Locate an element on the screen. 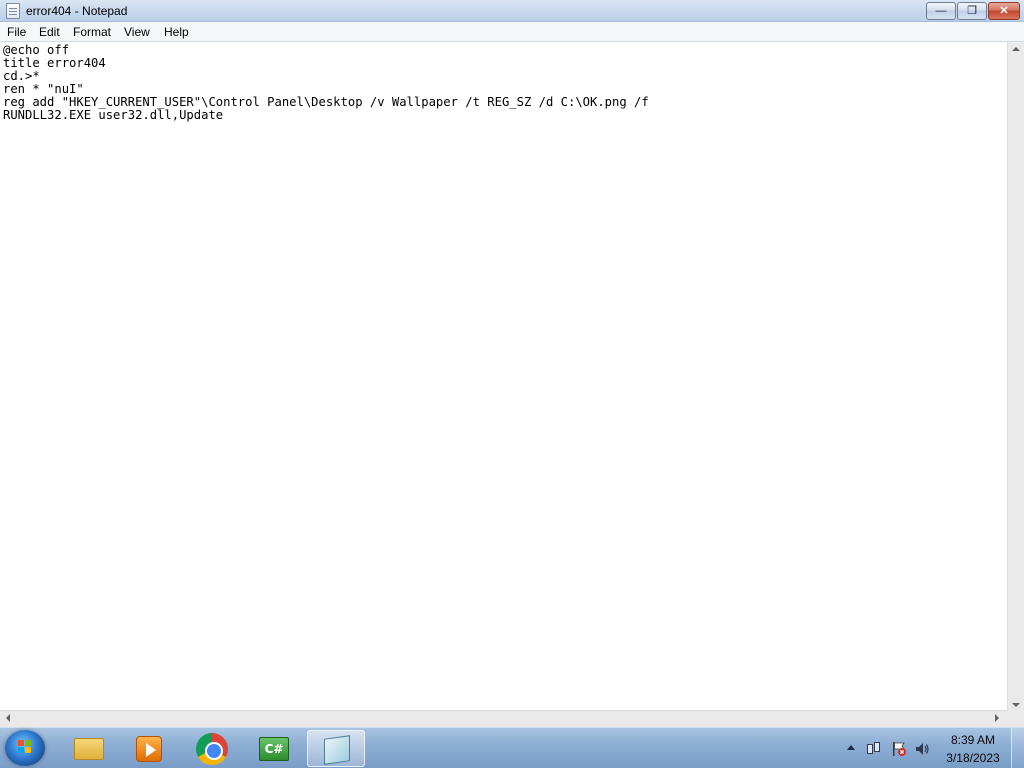 This screenshot has height=768, width=1024. window-title: error404 - Notepad is located at coordinates (77, 11).